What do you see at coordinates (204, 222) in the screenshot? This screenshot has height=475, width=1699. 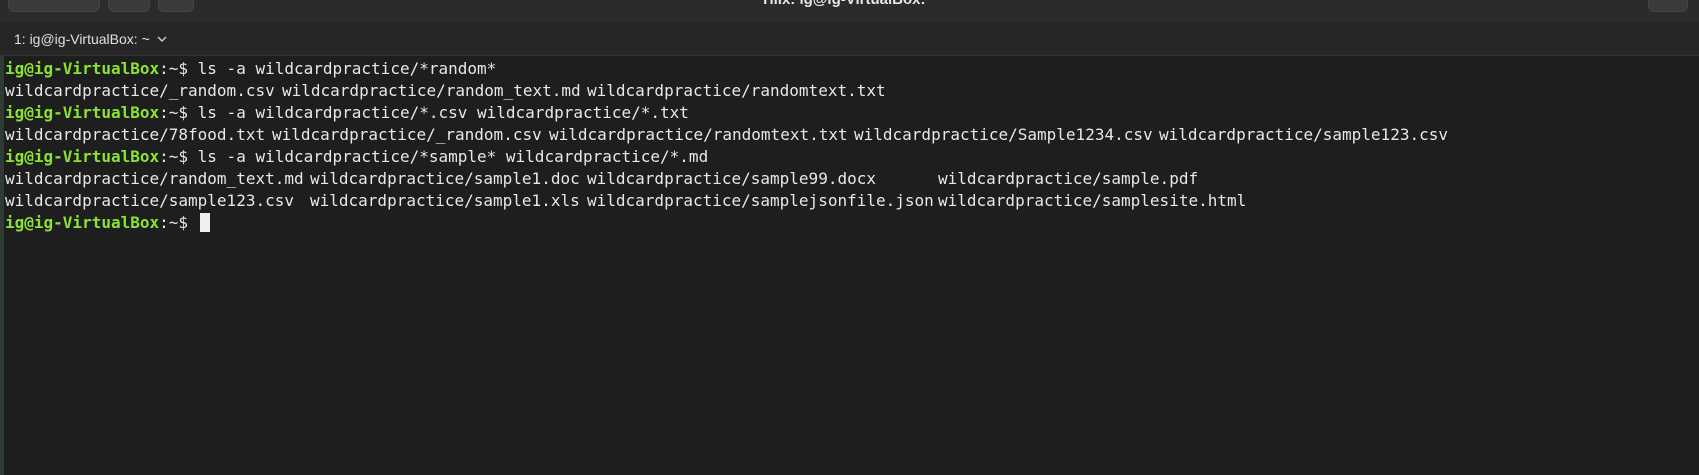 I see `text-cursor` at bounding box center [204, 222].